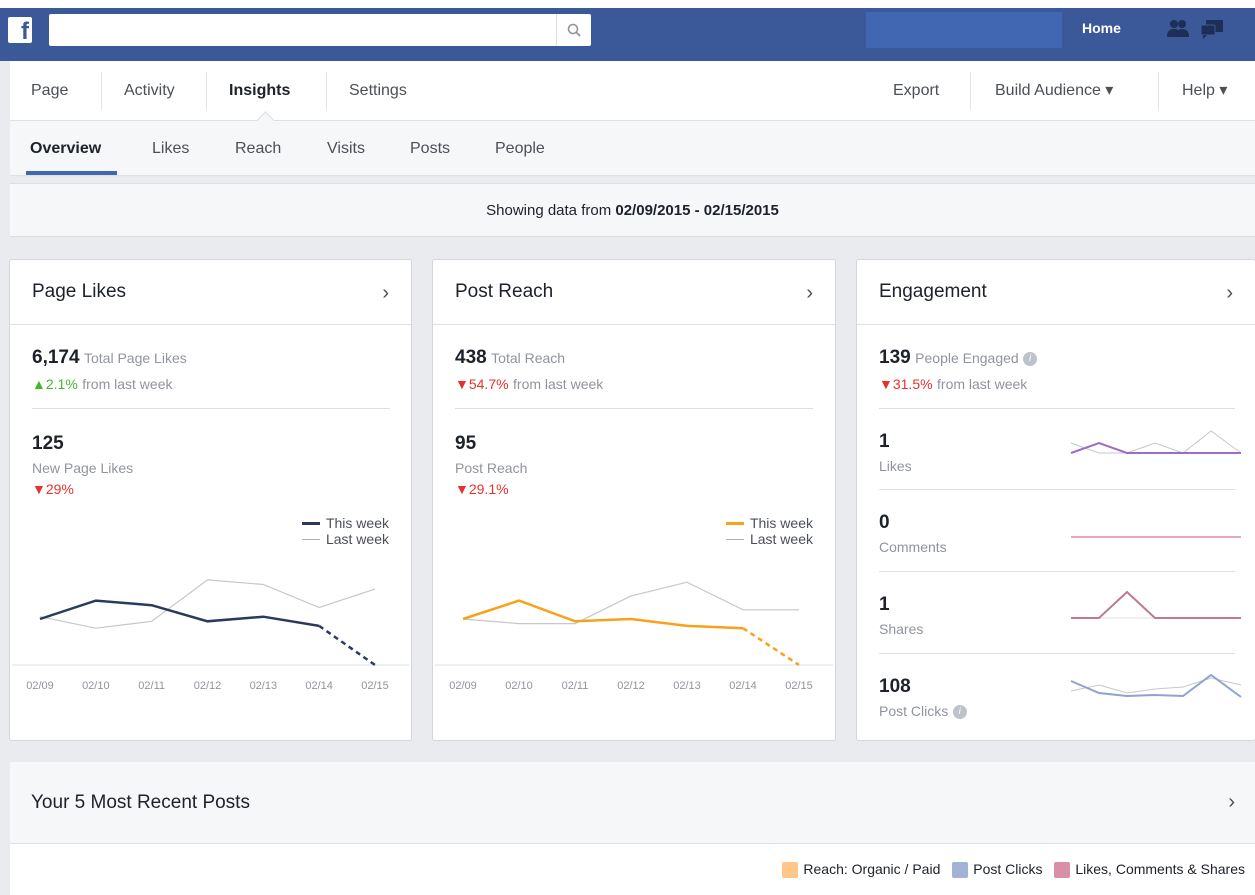  What do you see at coordinates (55, 384) in the screenshot?
I see `total-change: ▲2.1%` at bounding box center [55, 384].